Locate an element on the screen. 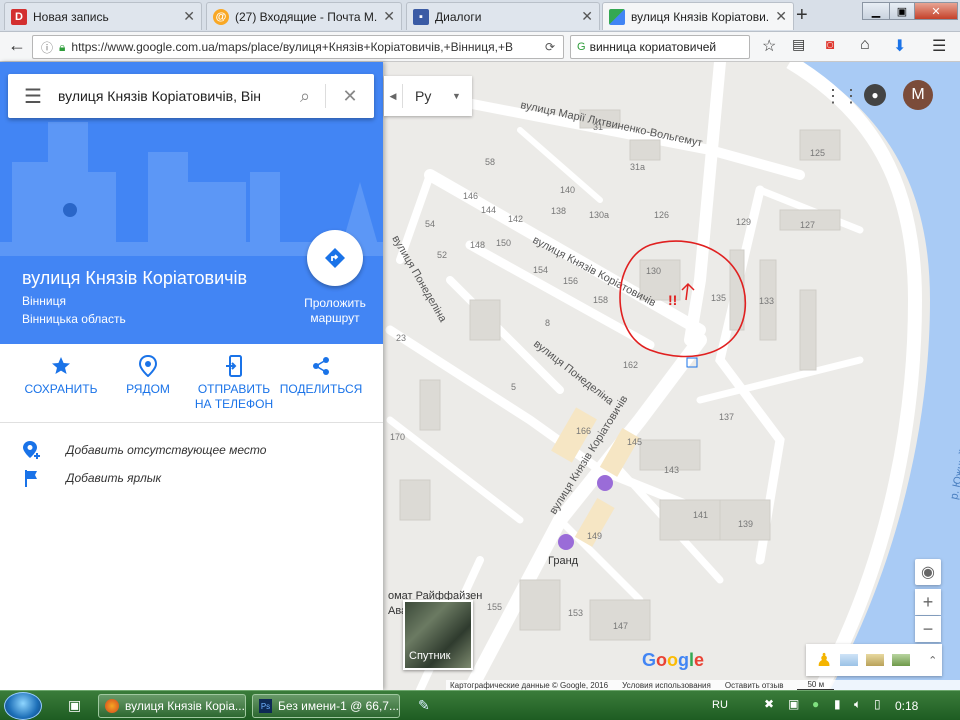 The width and height of the screenshot is (960, 720). add-missing-place-link: Добавить отсутствующее место is located at coordinates (144, 450).